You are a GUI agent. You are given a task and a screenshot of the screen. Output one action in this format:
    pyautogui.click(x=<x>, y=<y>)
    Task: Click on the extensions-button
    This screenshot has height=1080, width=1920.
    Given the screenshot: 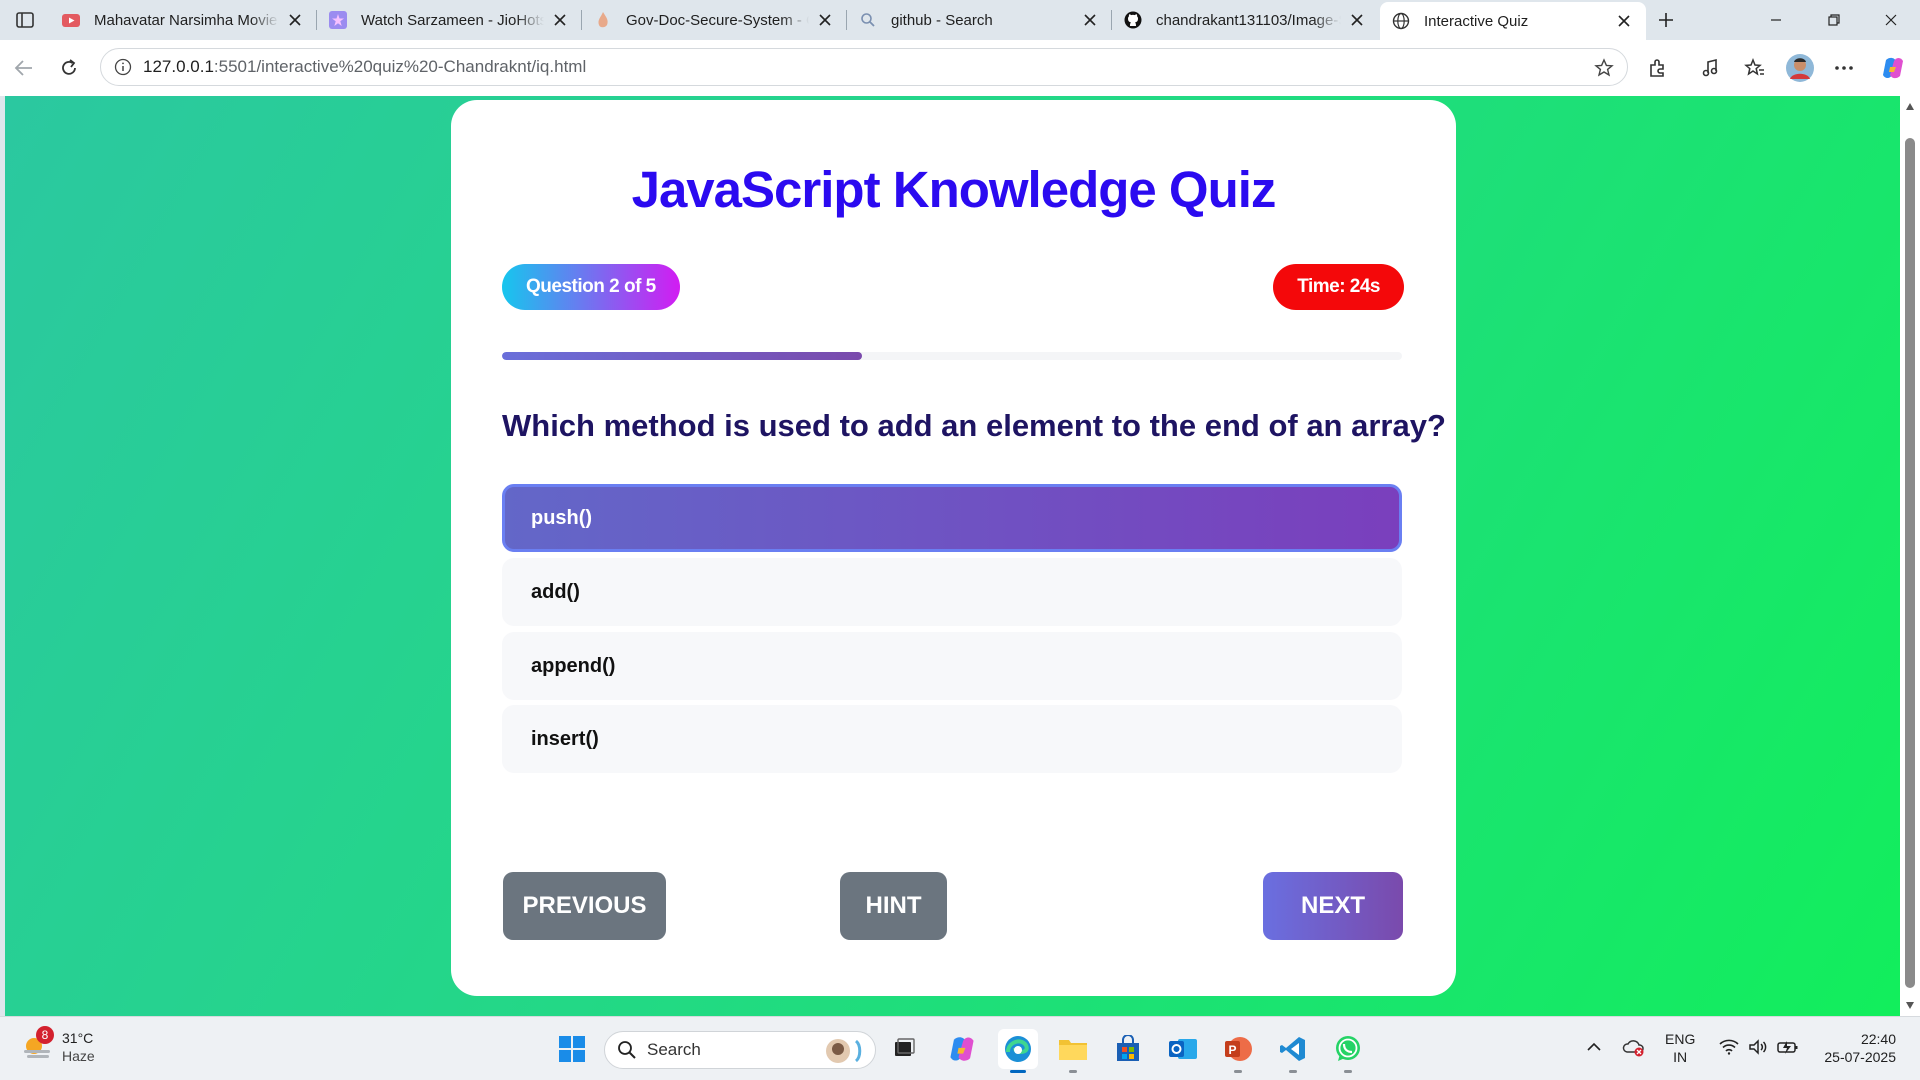 What is the action you would take?
    pyautogui.click(x=1658, y=68)
    